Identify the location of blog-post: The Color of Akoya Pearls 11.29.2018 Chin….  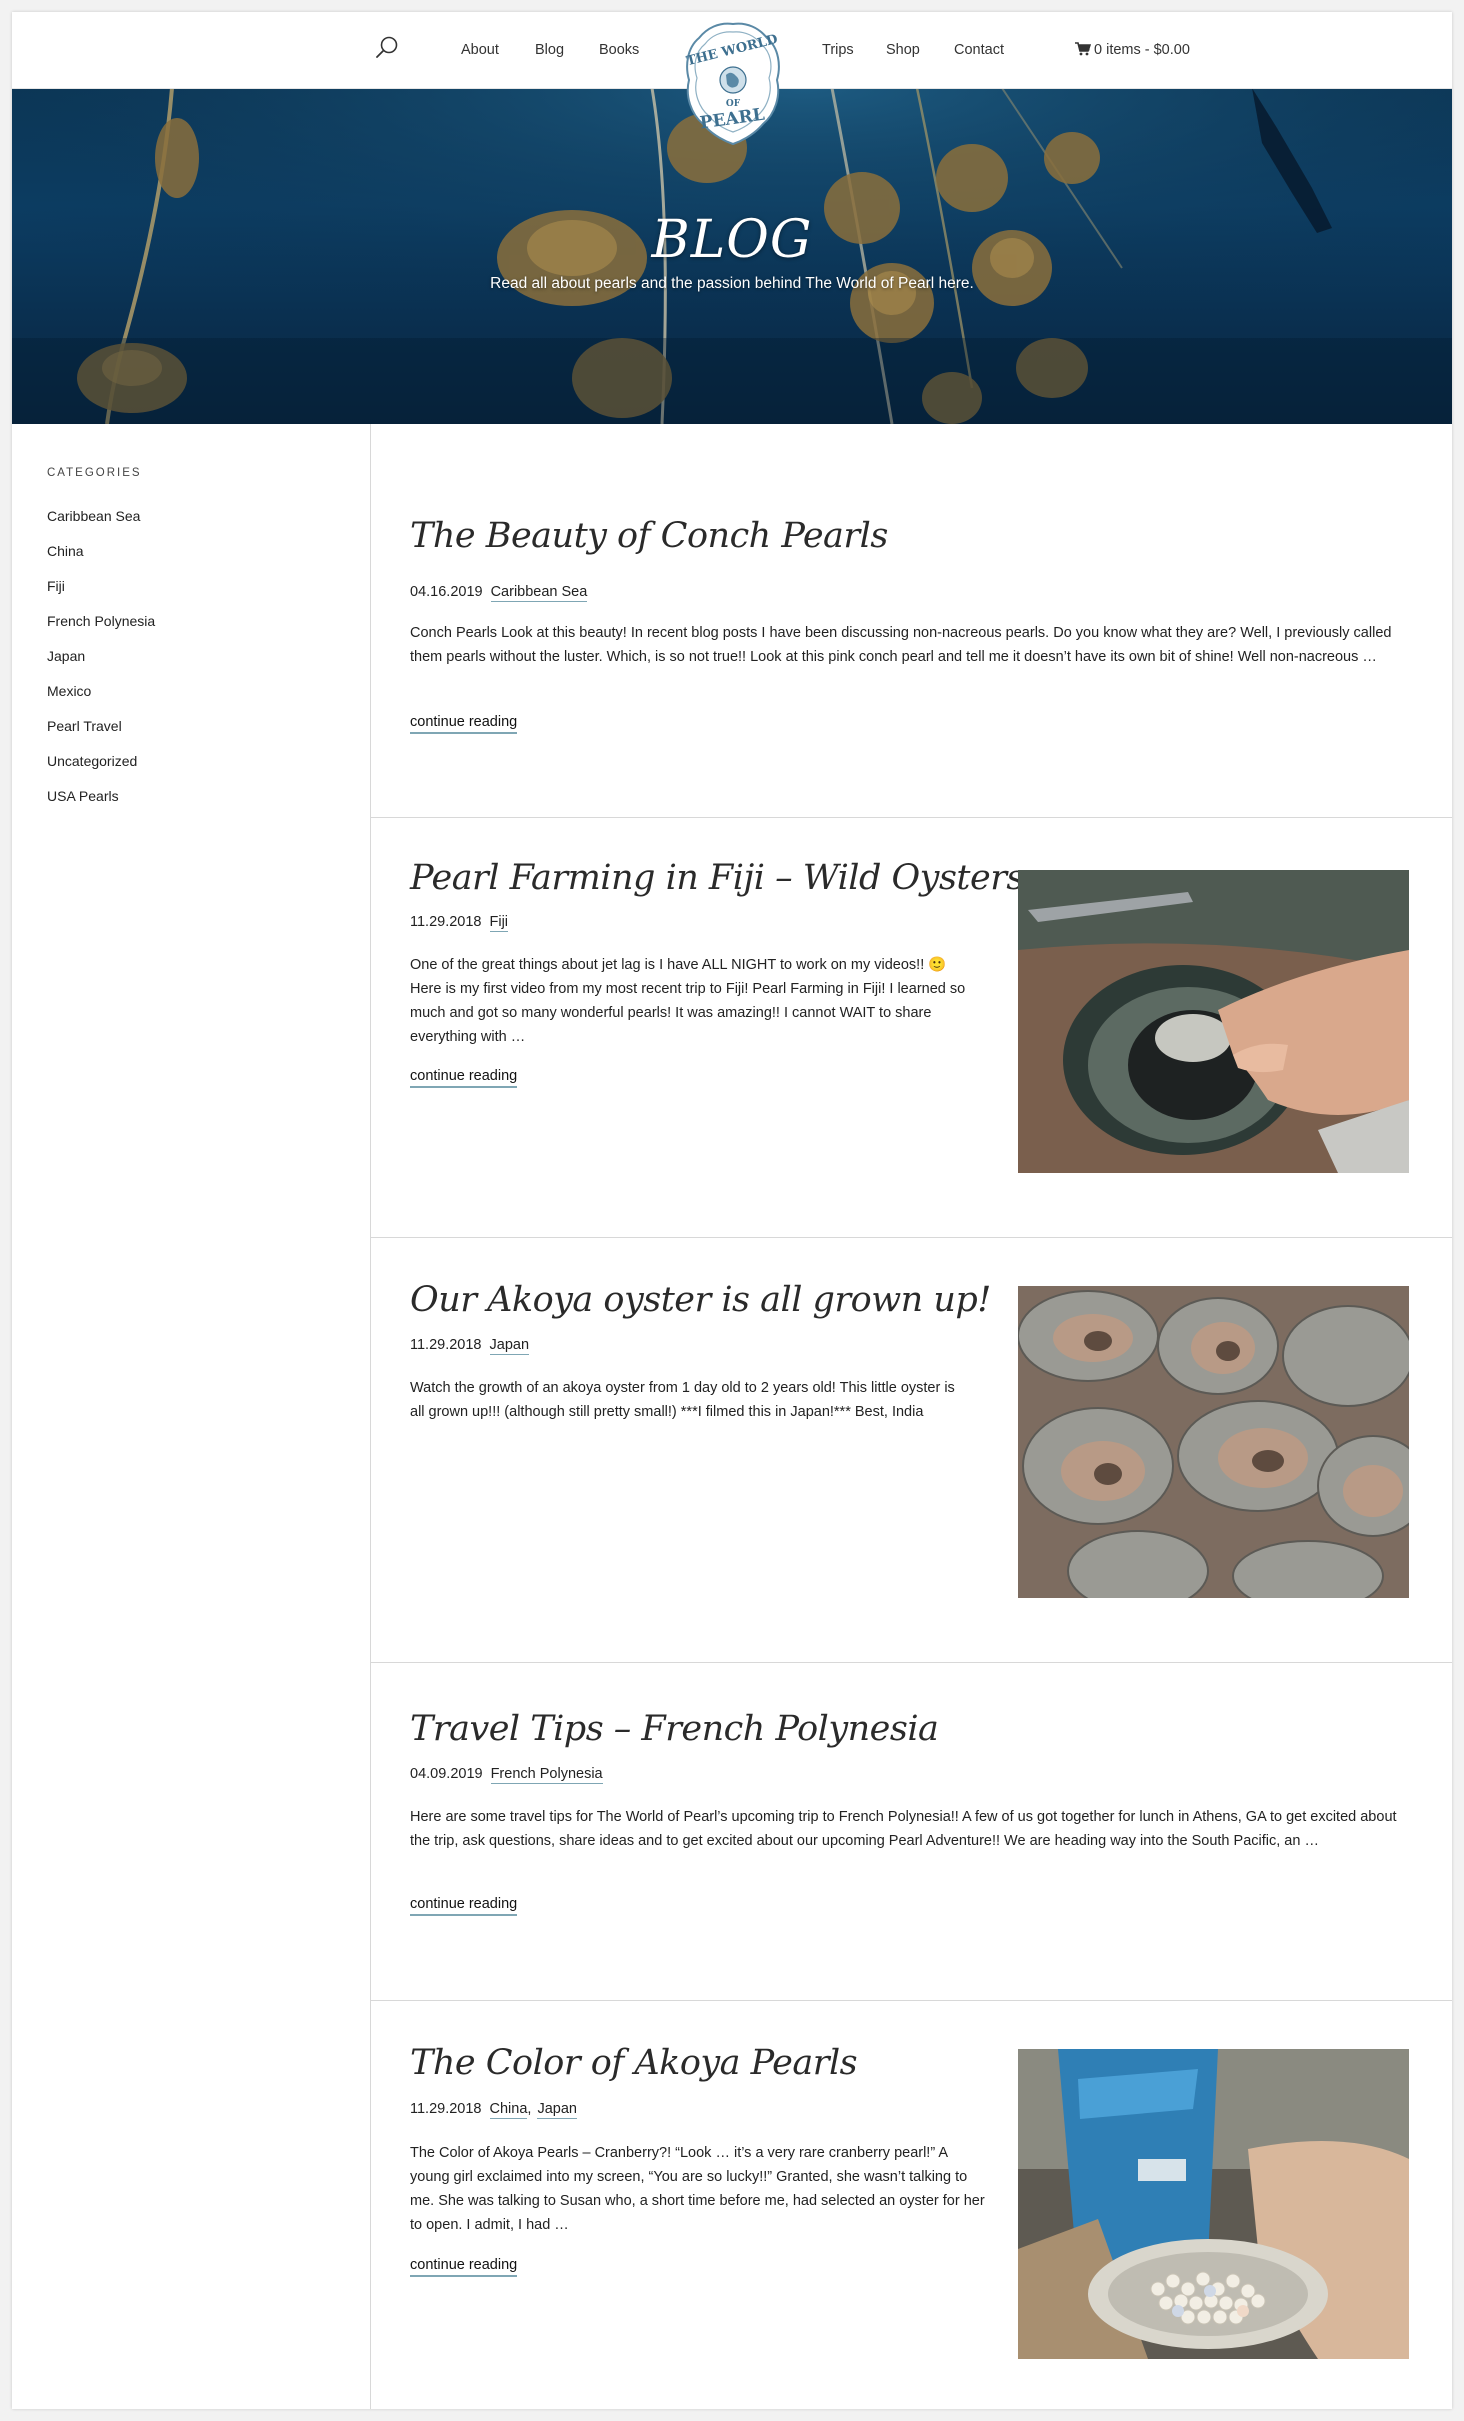
(911, 2205).